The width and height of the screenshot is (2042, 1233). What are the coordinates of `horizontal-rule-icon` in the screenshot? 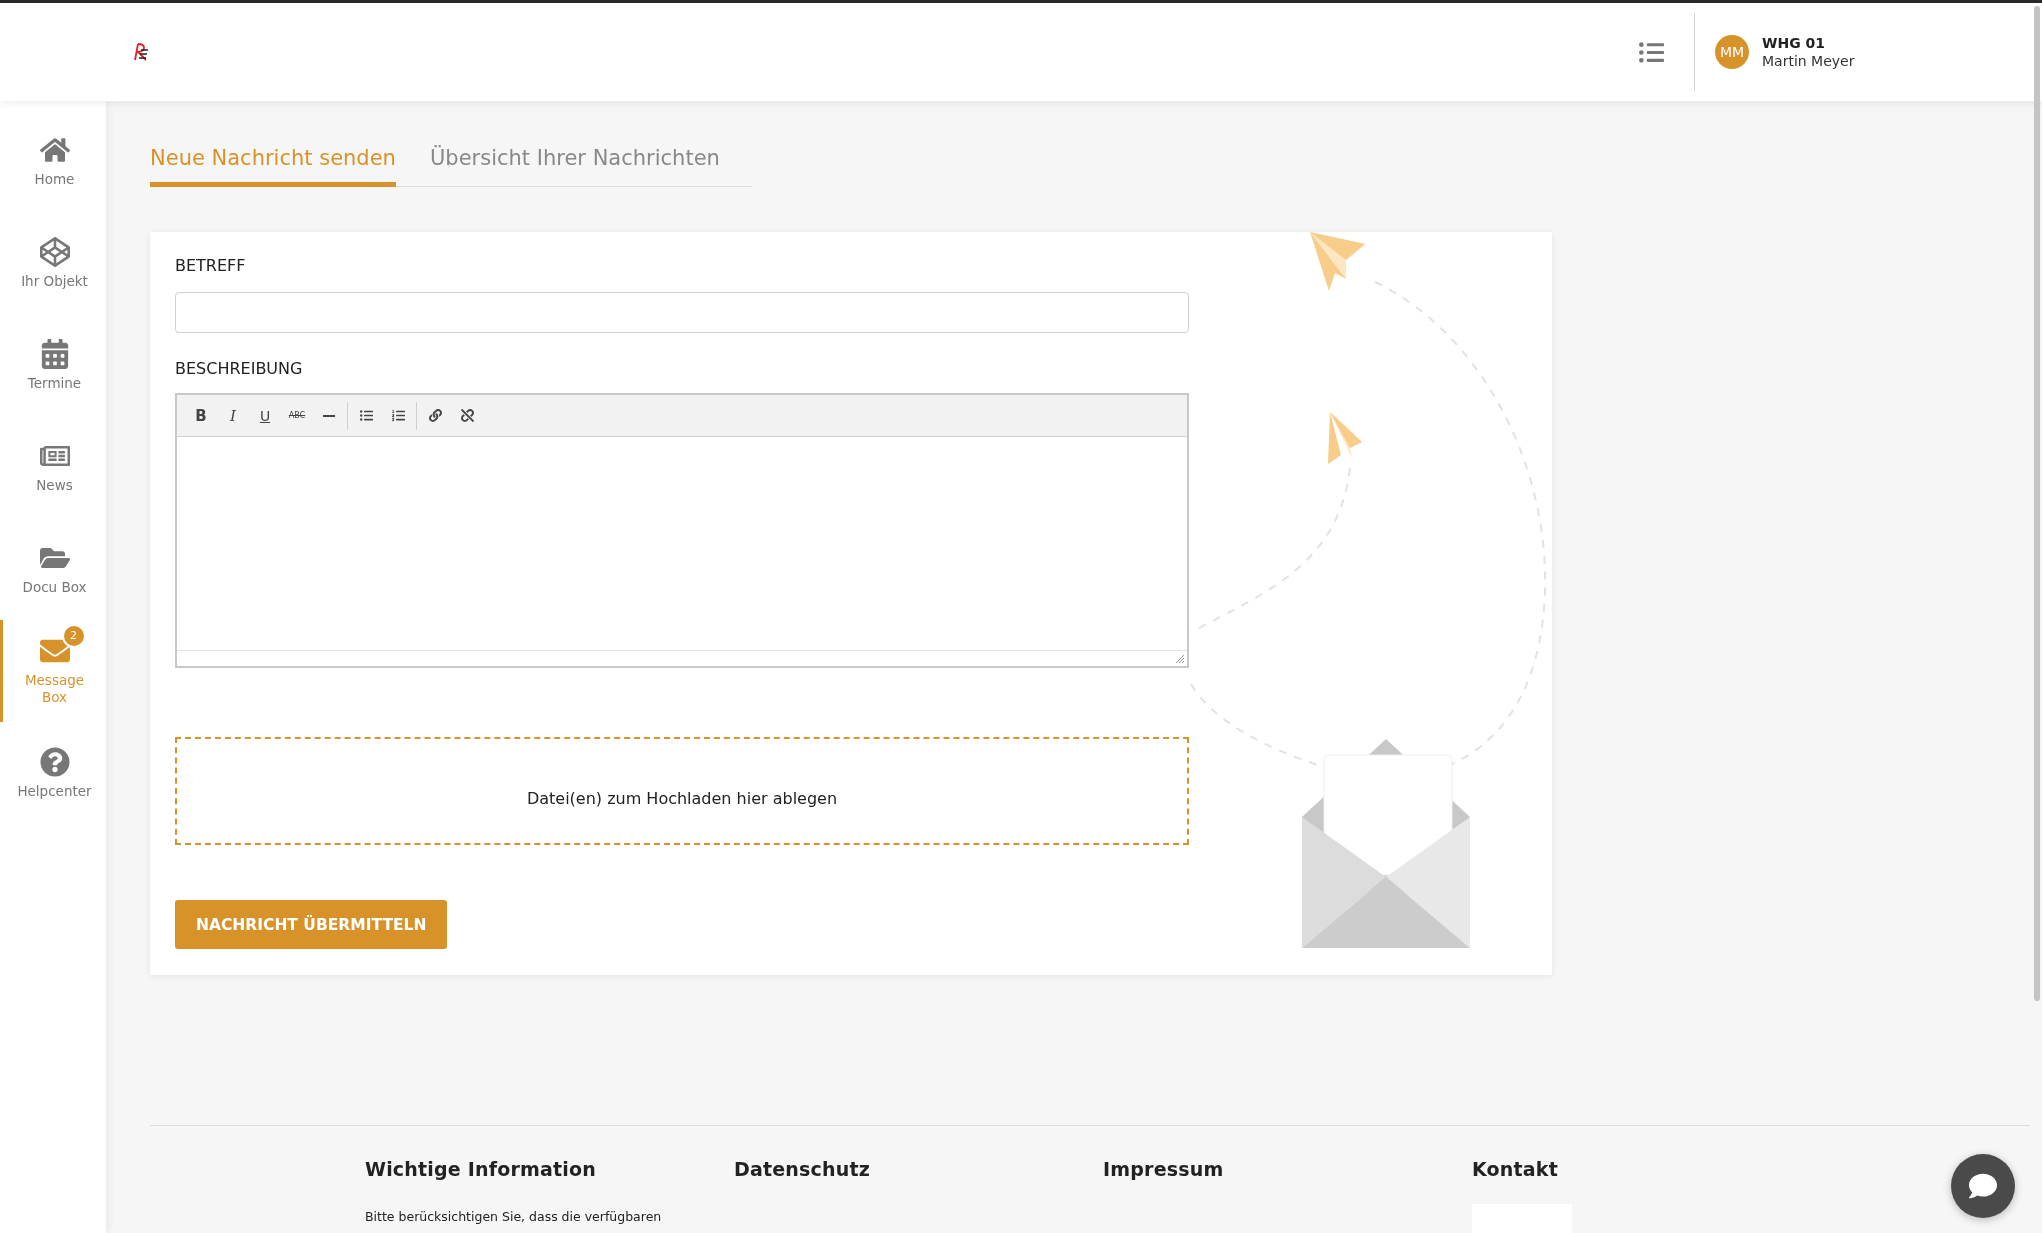 It's located at (329, 415).